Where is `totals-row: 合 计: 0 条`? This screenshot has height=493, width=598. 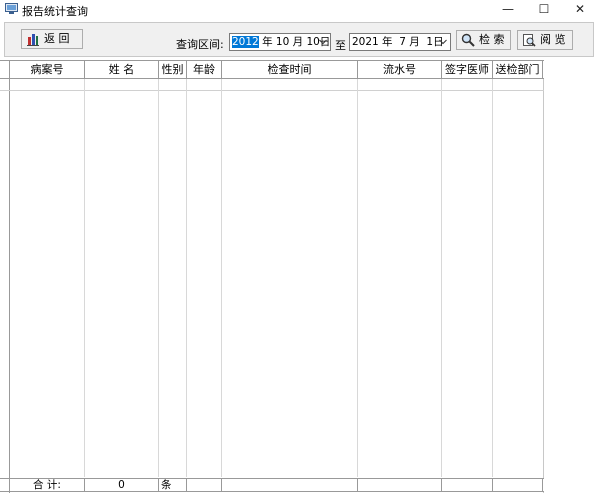
totals-row: 合 计: 0 条 is located at coordinates (272, 485).